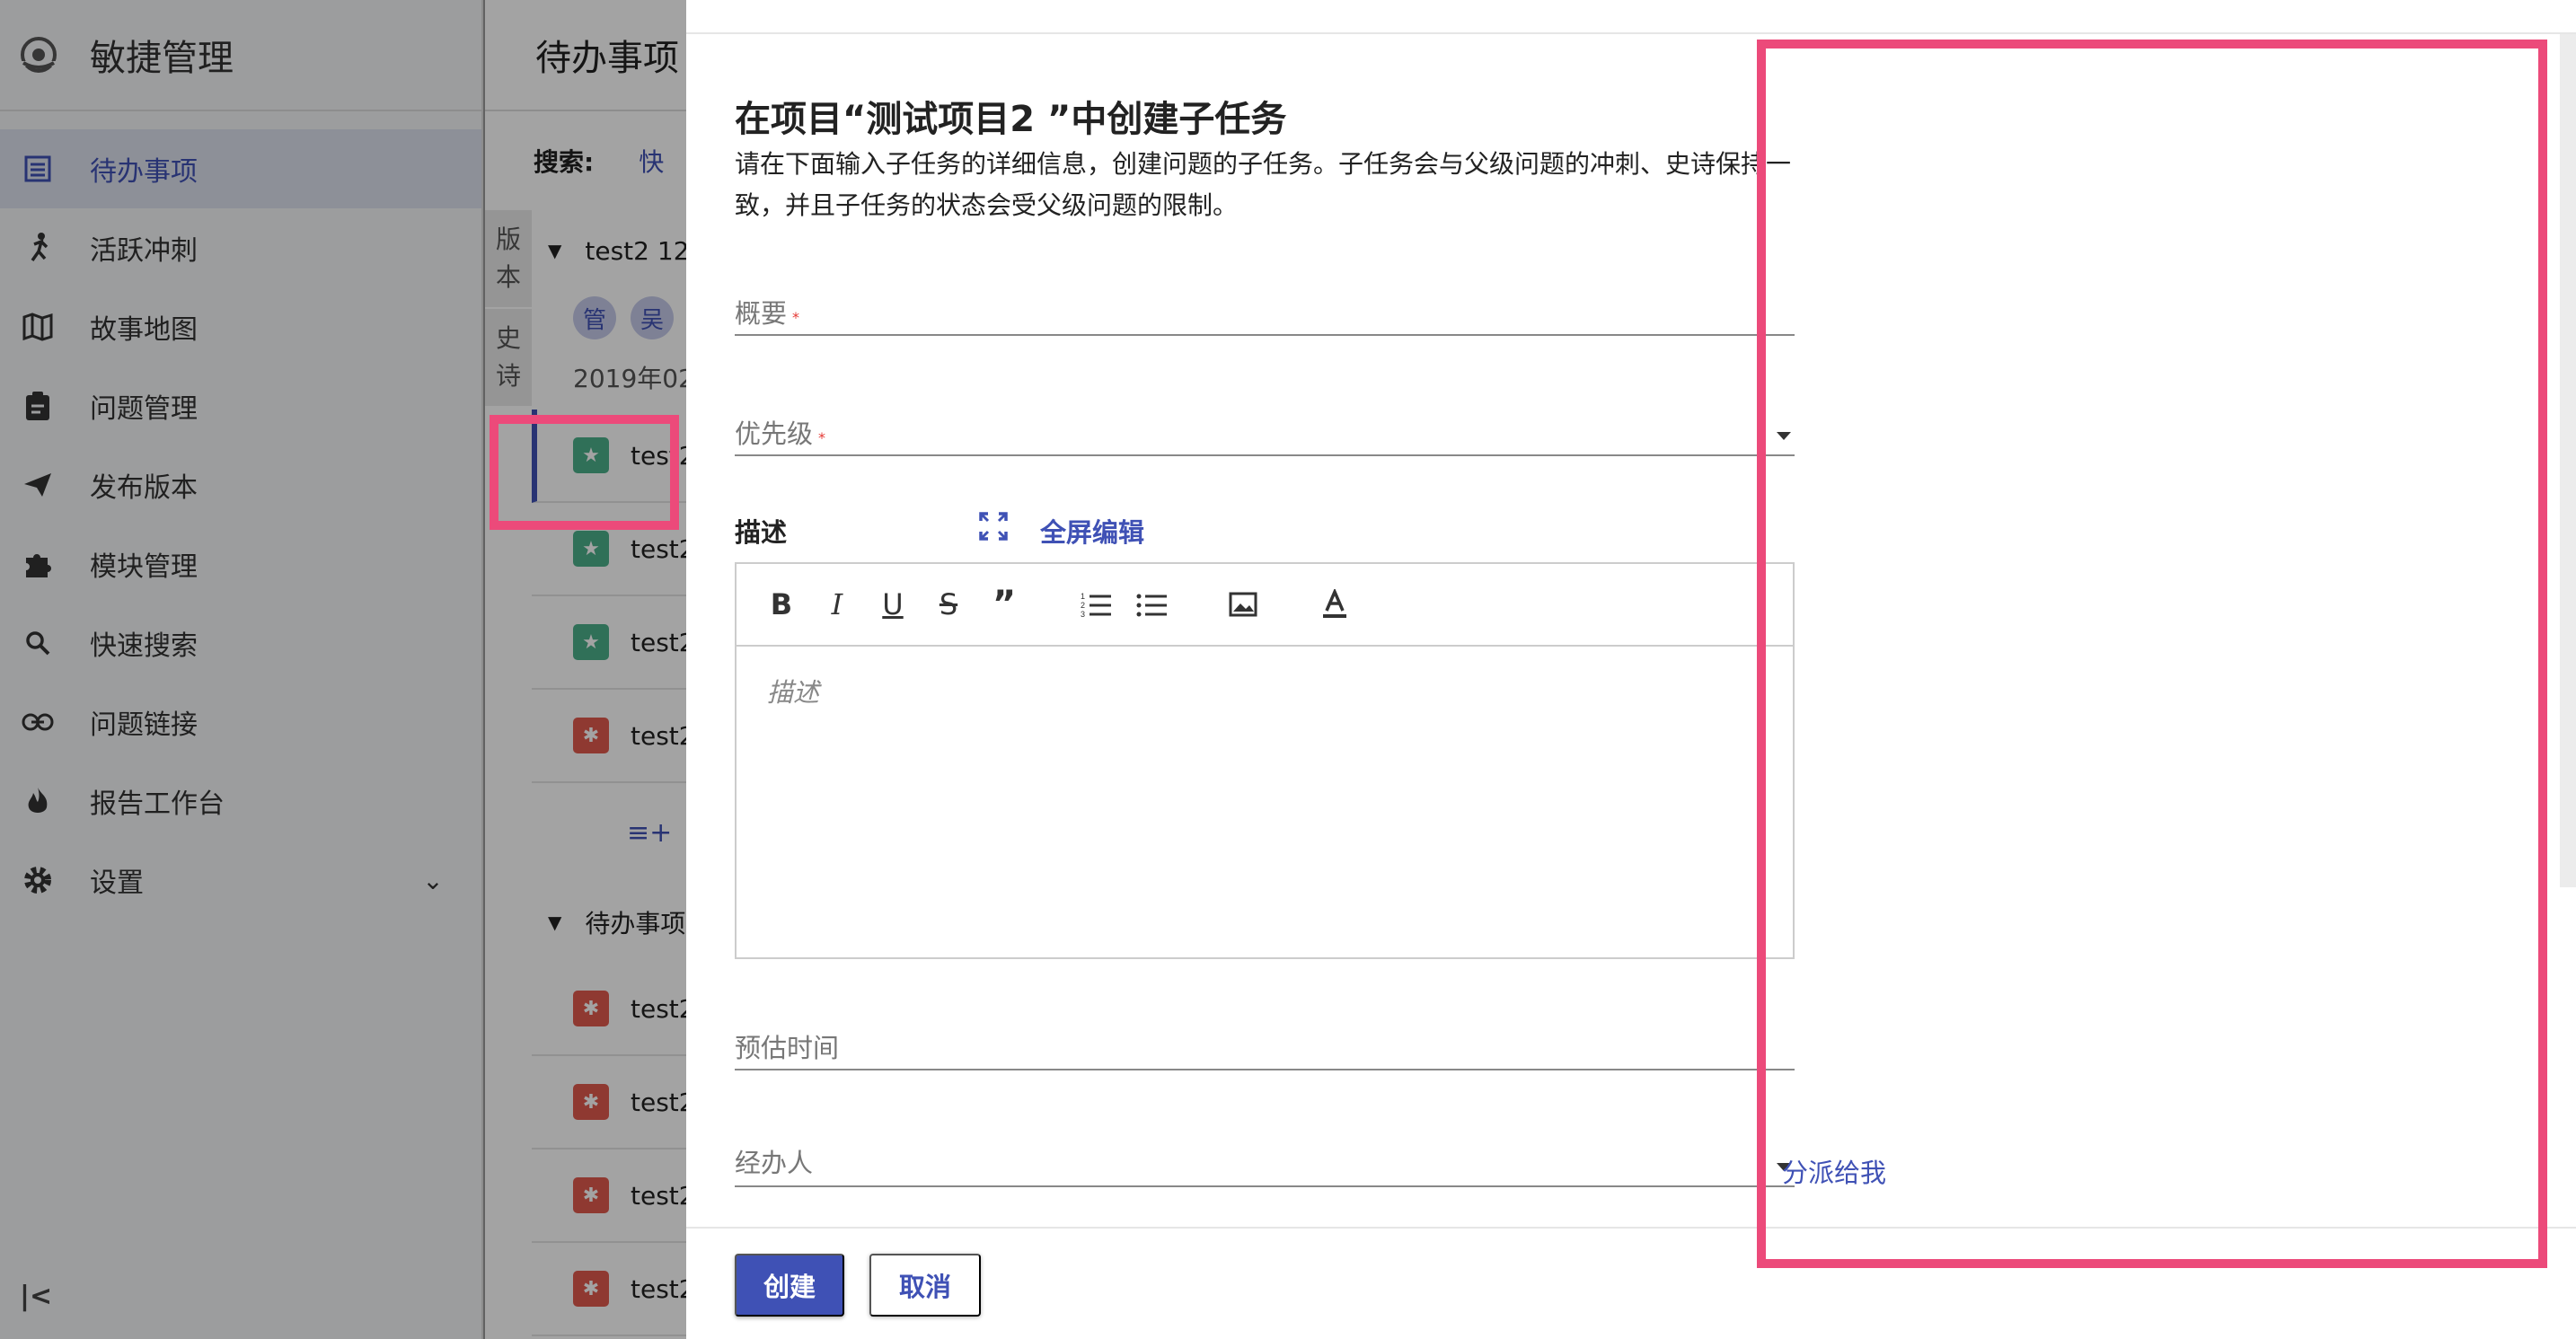  I want to click on svg-text: 1, so click(1083, 596).